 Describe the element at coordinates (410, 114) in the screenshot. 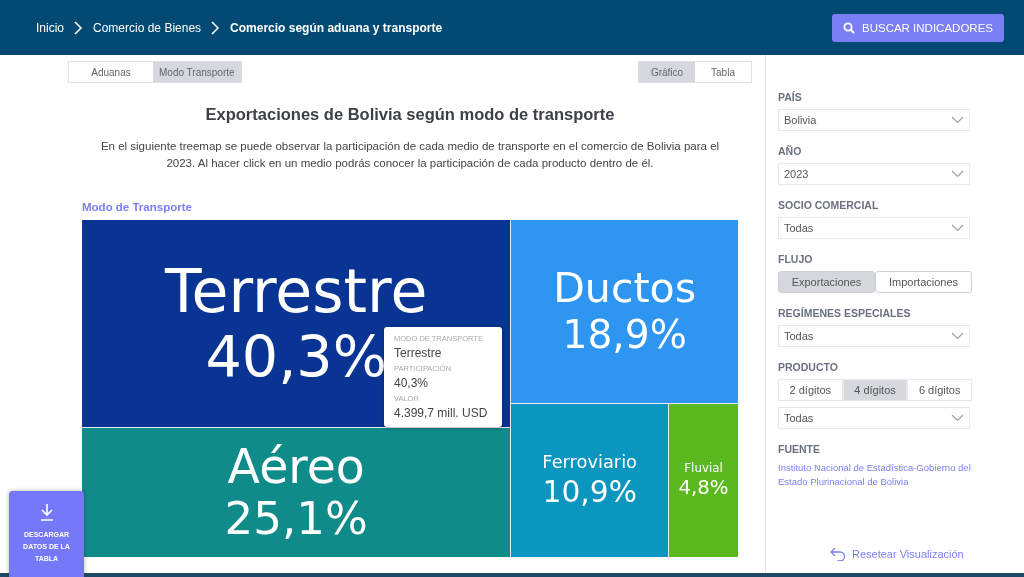

I see `page-title: Exportaciones de Bolivia según modo de transporte` at that location.